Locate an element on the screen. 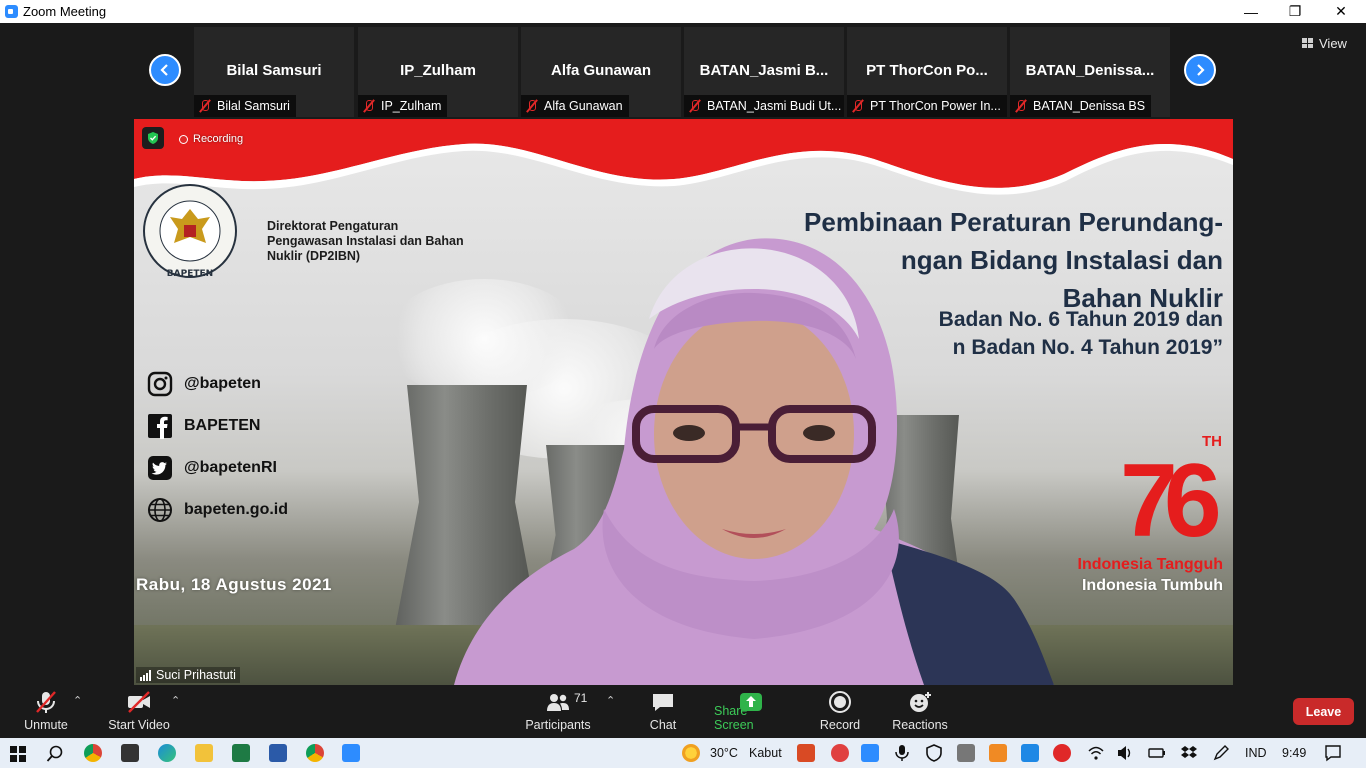 Image resolution: width=1366 pixels, height=768 pixels. clock-time: 9:49 is located at coordinates (1294, 753).